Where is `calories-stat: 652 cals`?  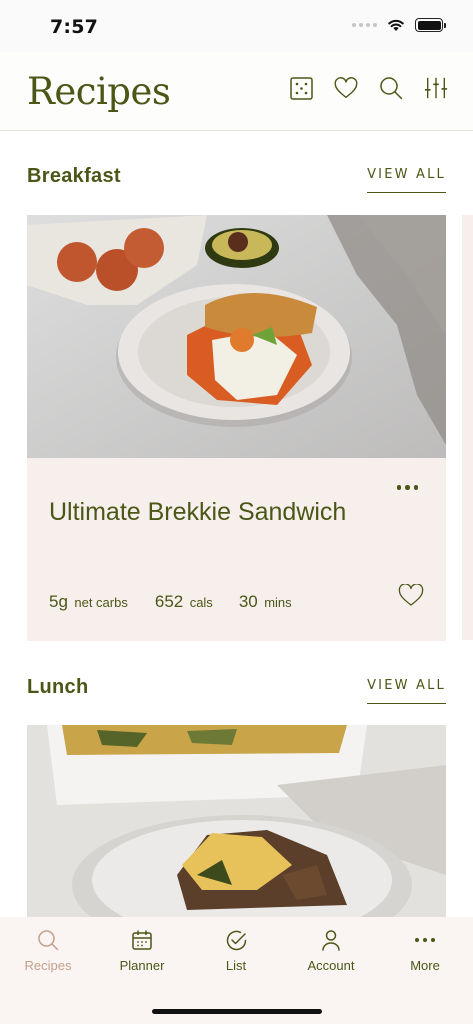 calories-stat: 652 cals is located at coordinates (184, 602).